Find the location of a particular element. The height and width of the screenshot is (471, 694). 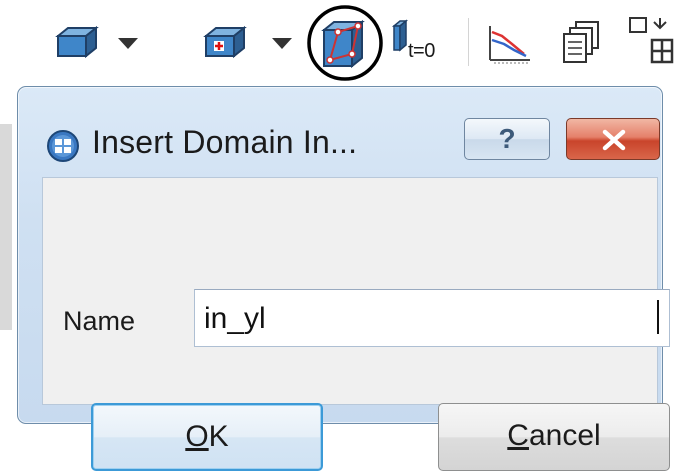

background-panel is located at coordinates (6, 257).